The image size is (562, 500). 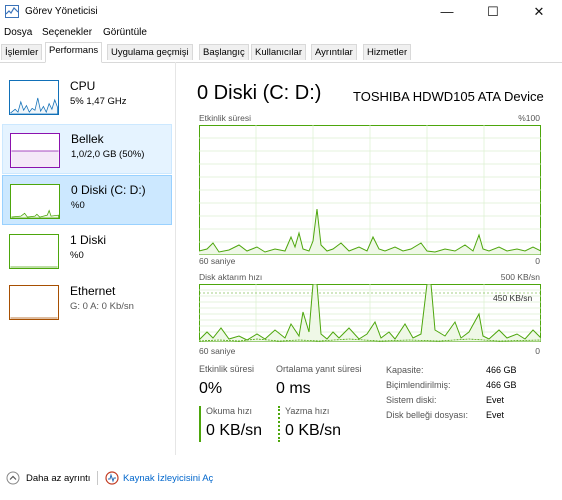 I want to click on tab-performance: Performans, so click(x=74, y=52).